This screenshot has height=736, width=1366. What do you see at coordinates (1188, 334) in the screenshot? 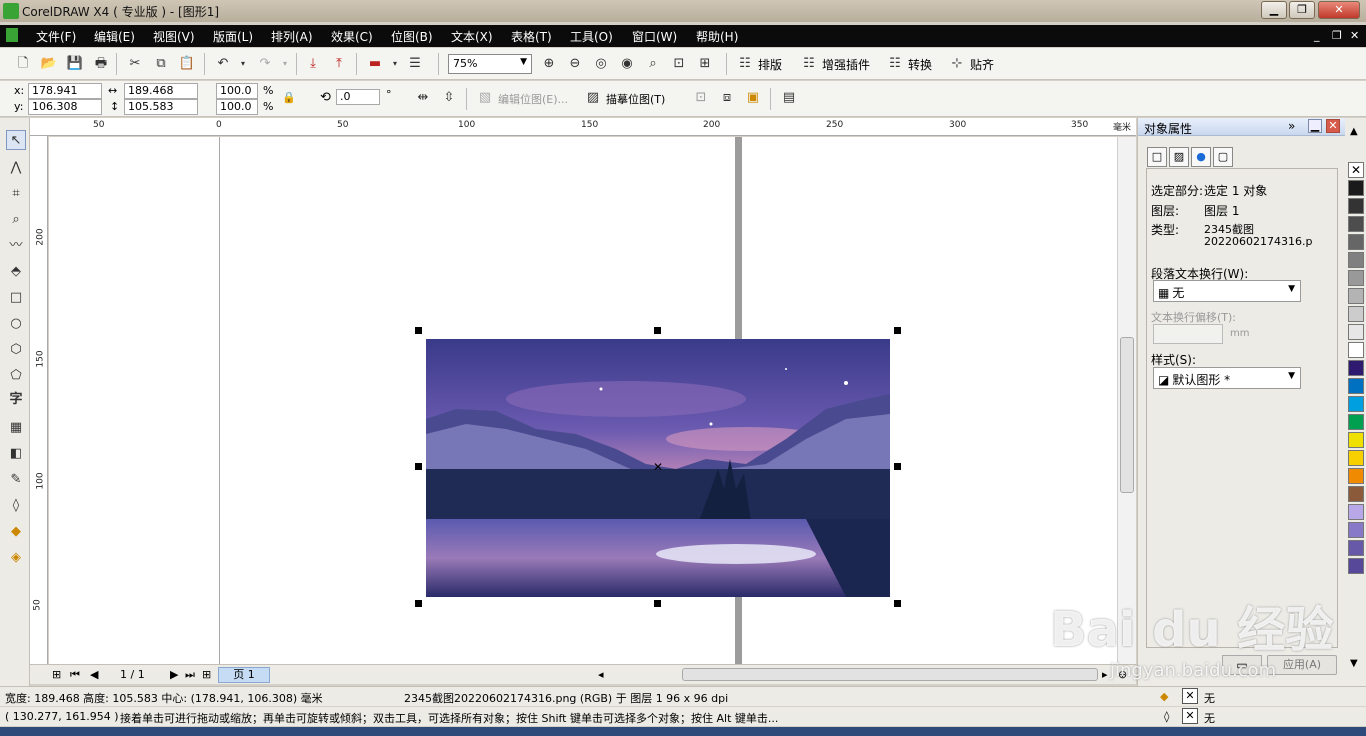
I see `text-wrap-offset-field` at bounding box center [1188, 334].